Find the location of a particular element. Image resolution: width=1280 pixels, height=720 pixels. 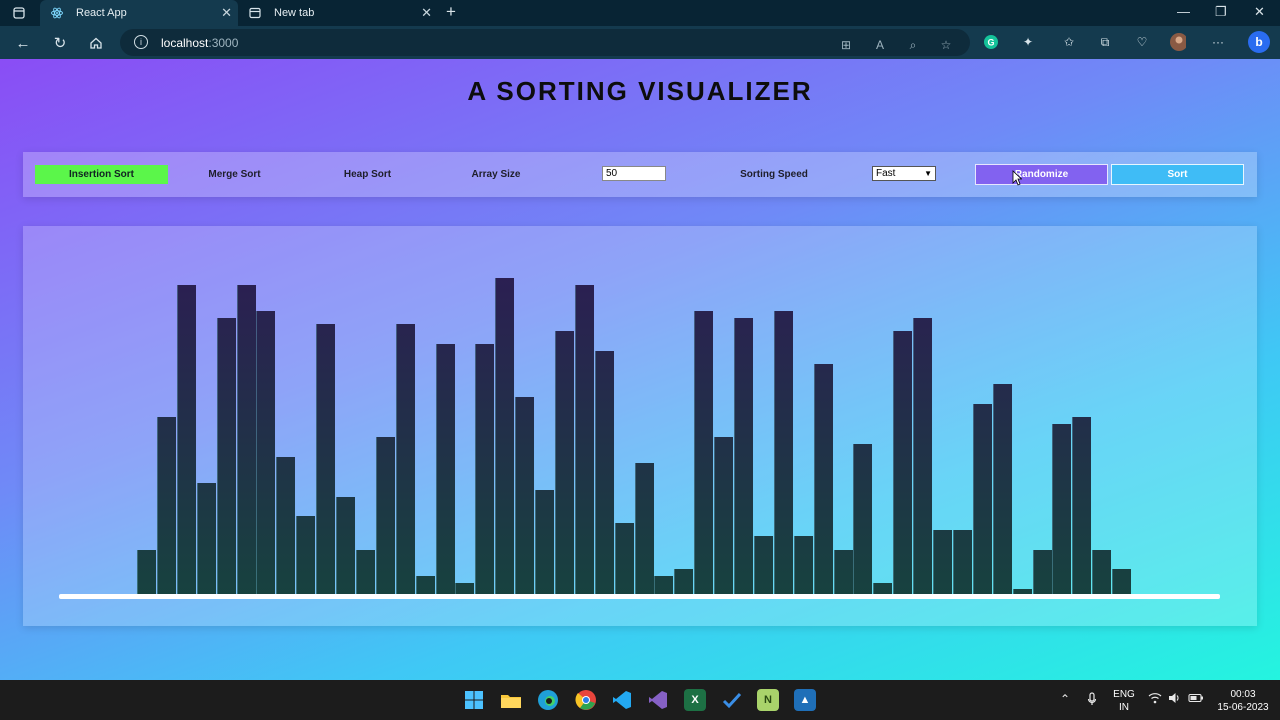

svg-text: b is located at coordinates (1258, 42).